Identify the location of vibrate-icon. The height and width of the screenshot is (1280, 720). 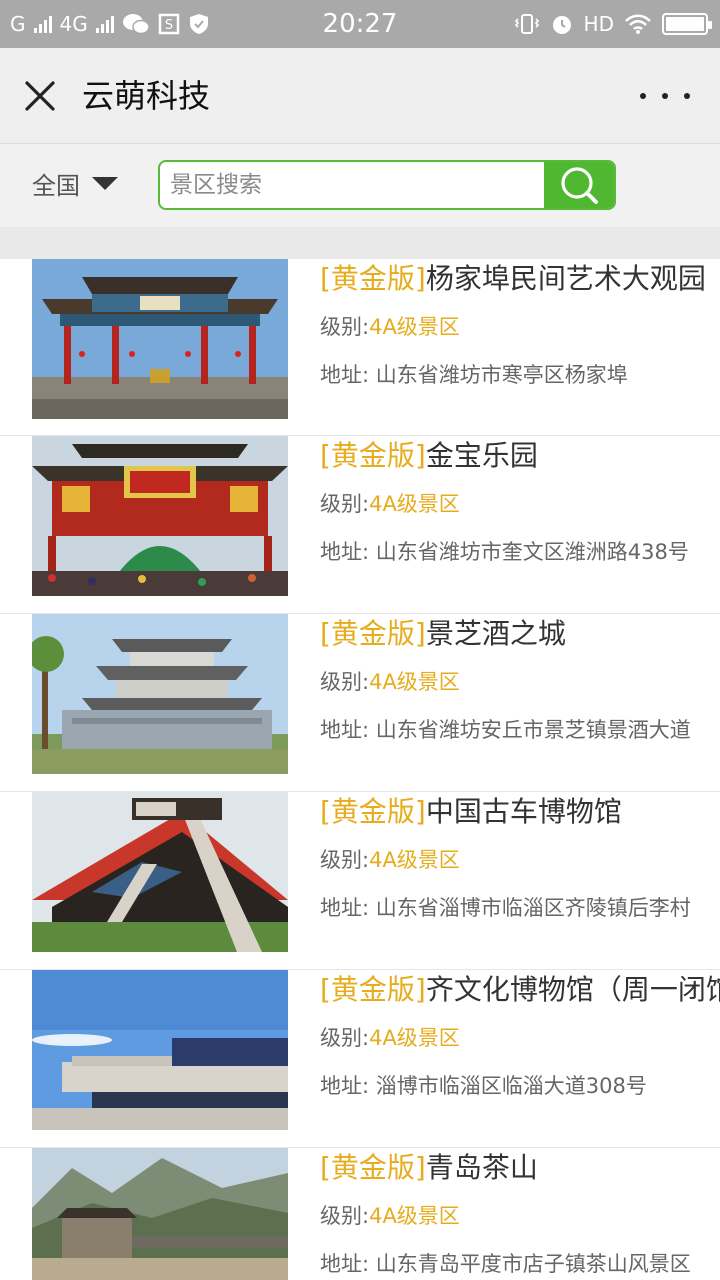
(526, 24).